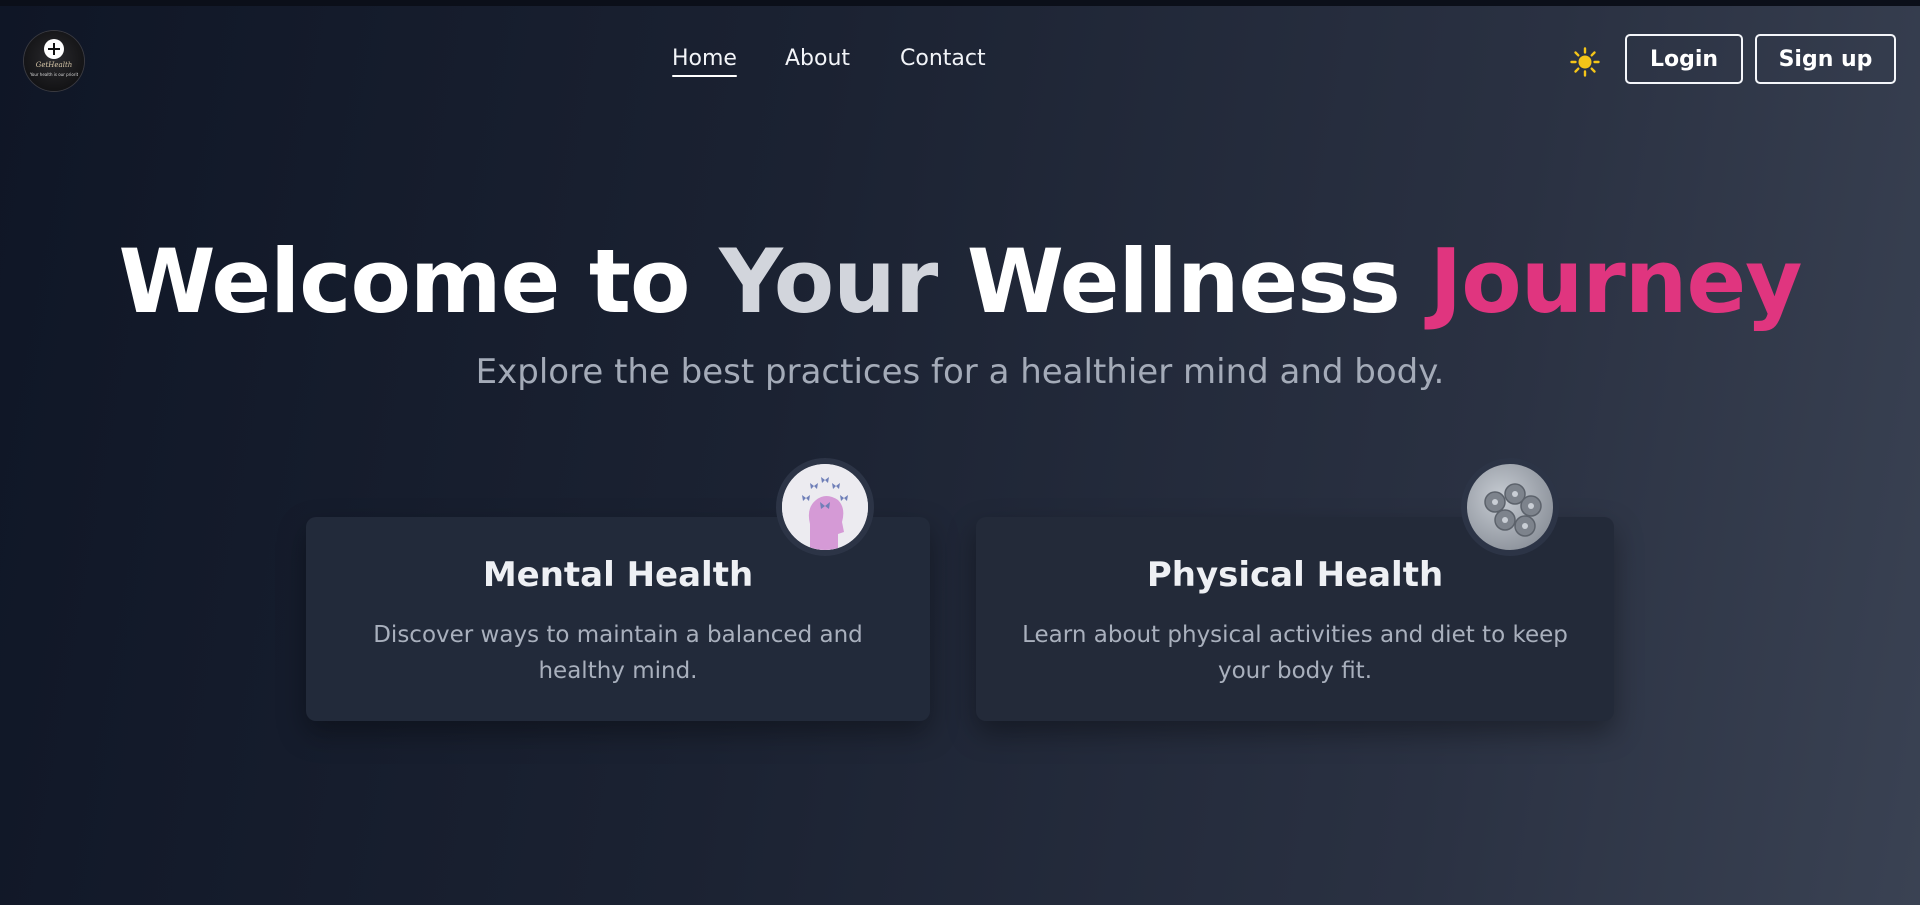 The width and height of the screenshot is (1920, 905). What do you see at coordinates (1684, 59) in the screenshot?
I see `login-button: Login` at bounding box center [1684, 59].